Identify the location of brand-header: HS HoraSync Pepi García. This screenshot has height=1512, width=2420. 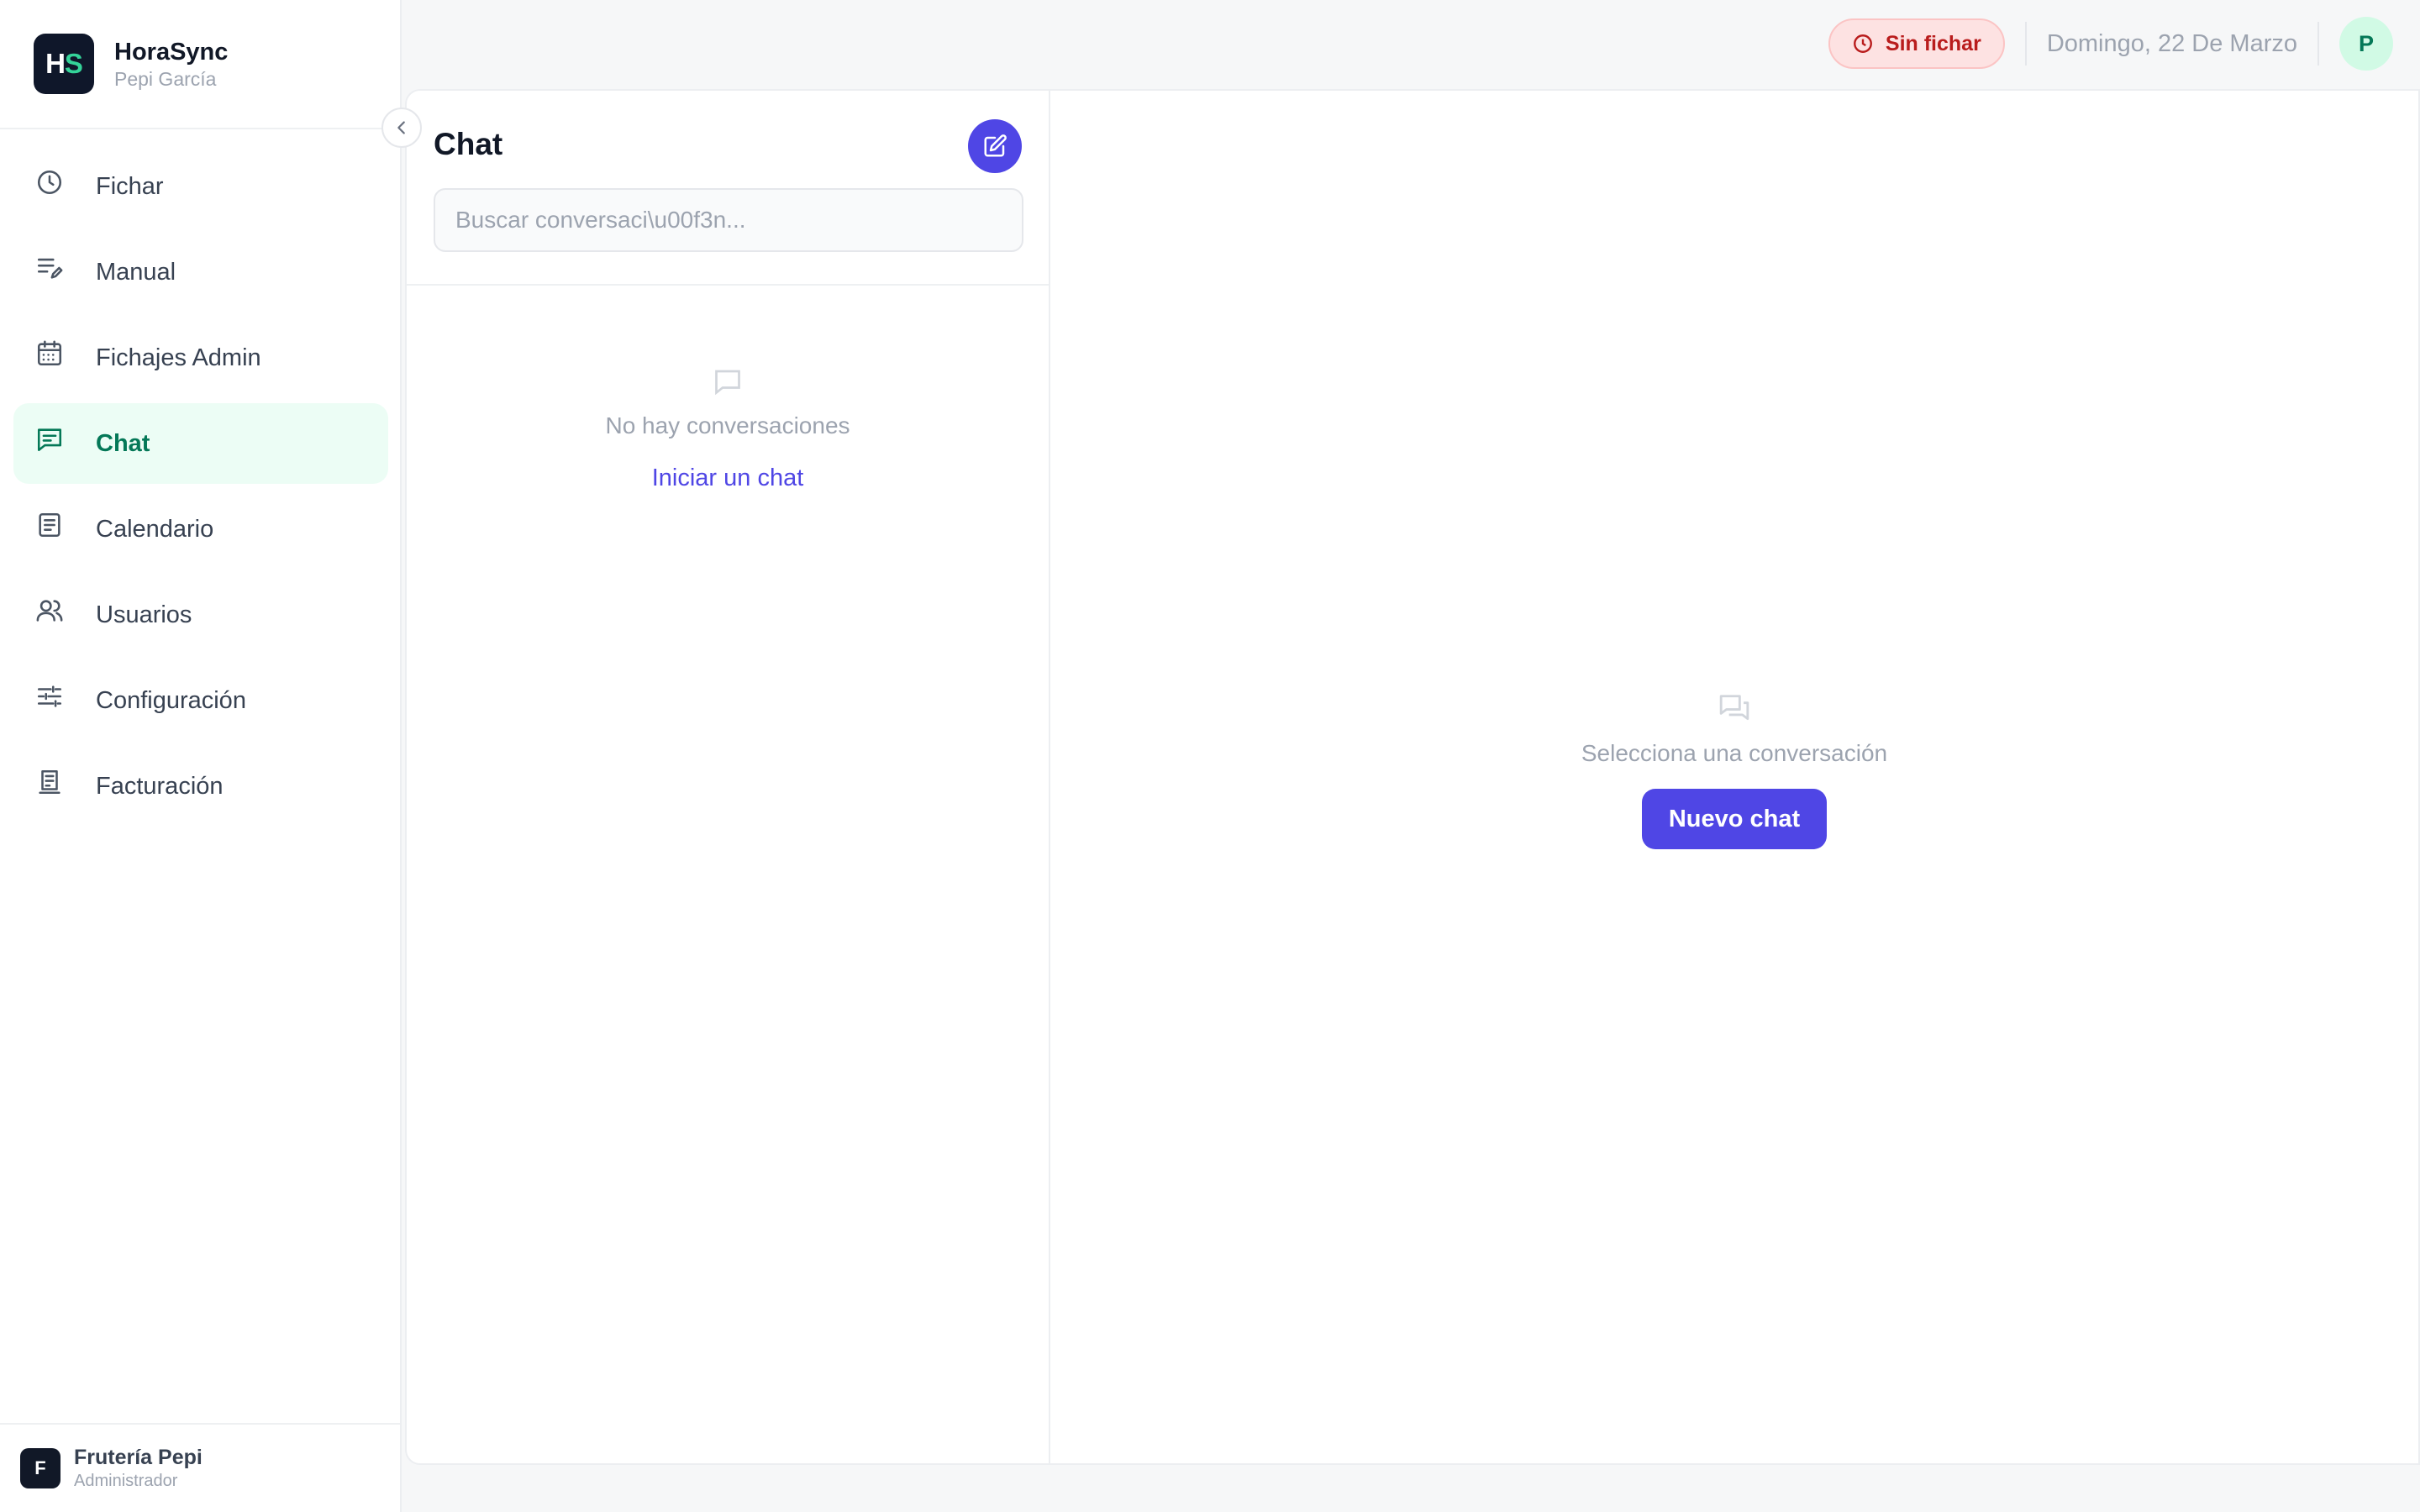
(200, 64).